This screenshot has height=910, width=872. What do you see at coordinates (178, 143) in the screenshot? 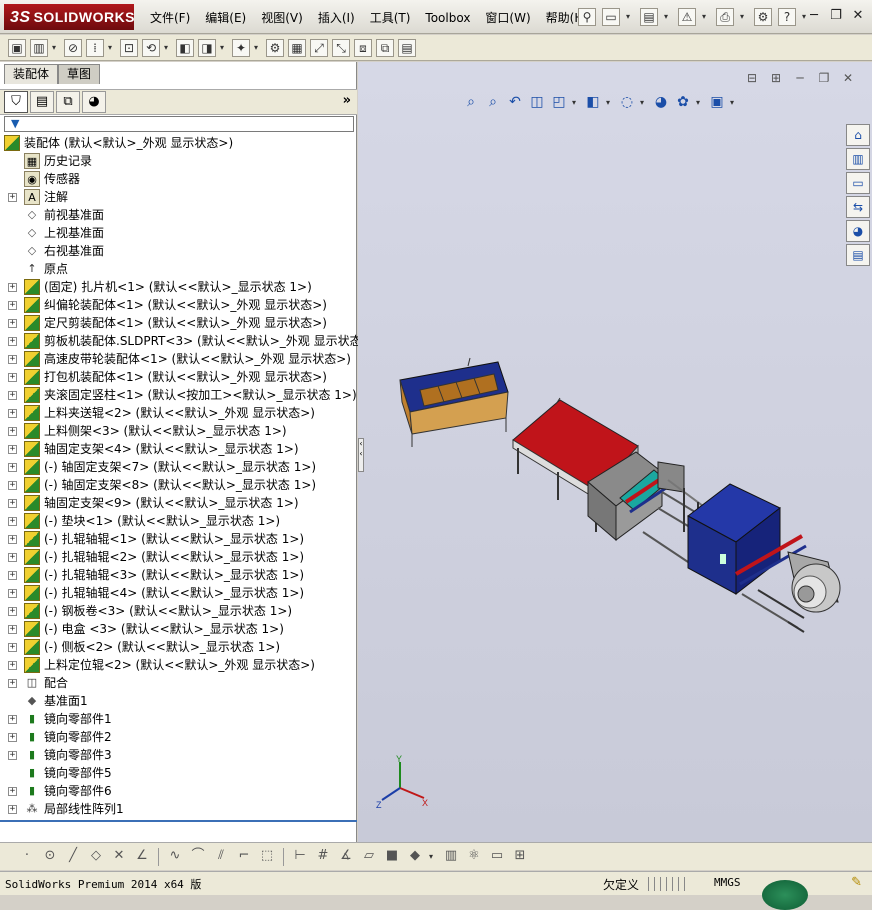
I see `tree-item: 装配体 (默认<默认>_外观 显示状态>)` at bounding box center [178, 143].